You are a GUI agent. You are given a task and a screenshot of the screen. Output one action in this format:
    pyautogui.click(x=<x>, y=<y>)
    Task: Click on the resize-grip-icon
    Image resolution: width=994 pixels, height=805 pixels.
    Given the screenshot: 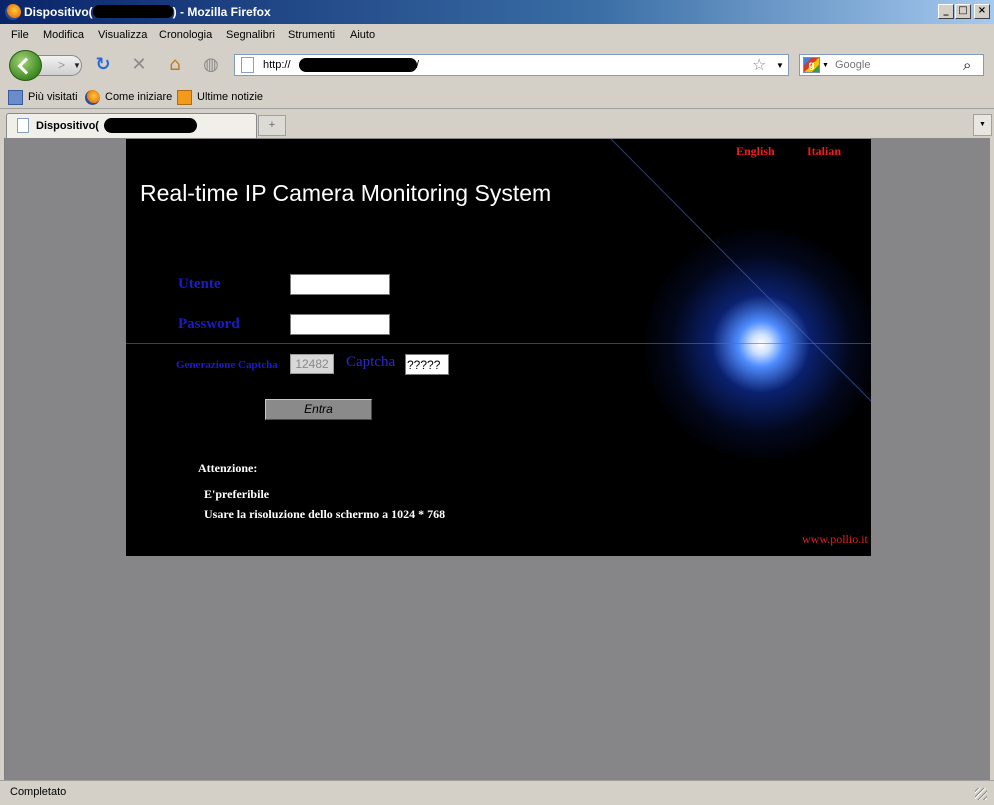 What is the action you would take?
    pyautogui.click(x=981, y=794)
    